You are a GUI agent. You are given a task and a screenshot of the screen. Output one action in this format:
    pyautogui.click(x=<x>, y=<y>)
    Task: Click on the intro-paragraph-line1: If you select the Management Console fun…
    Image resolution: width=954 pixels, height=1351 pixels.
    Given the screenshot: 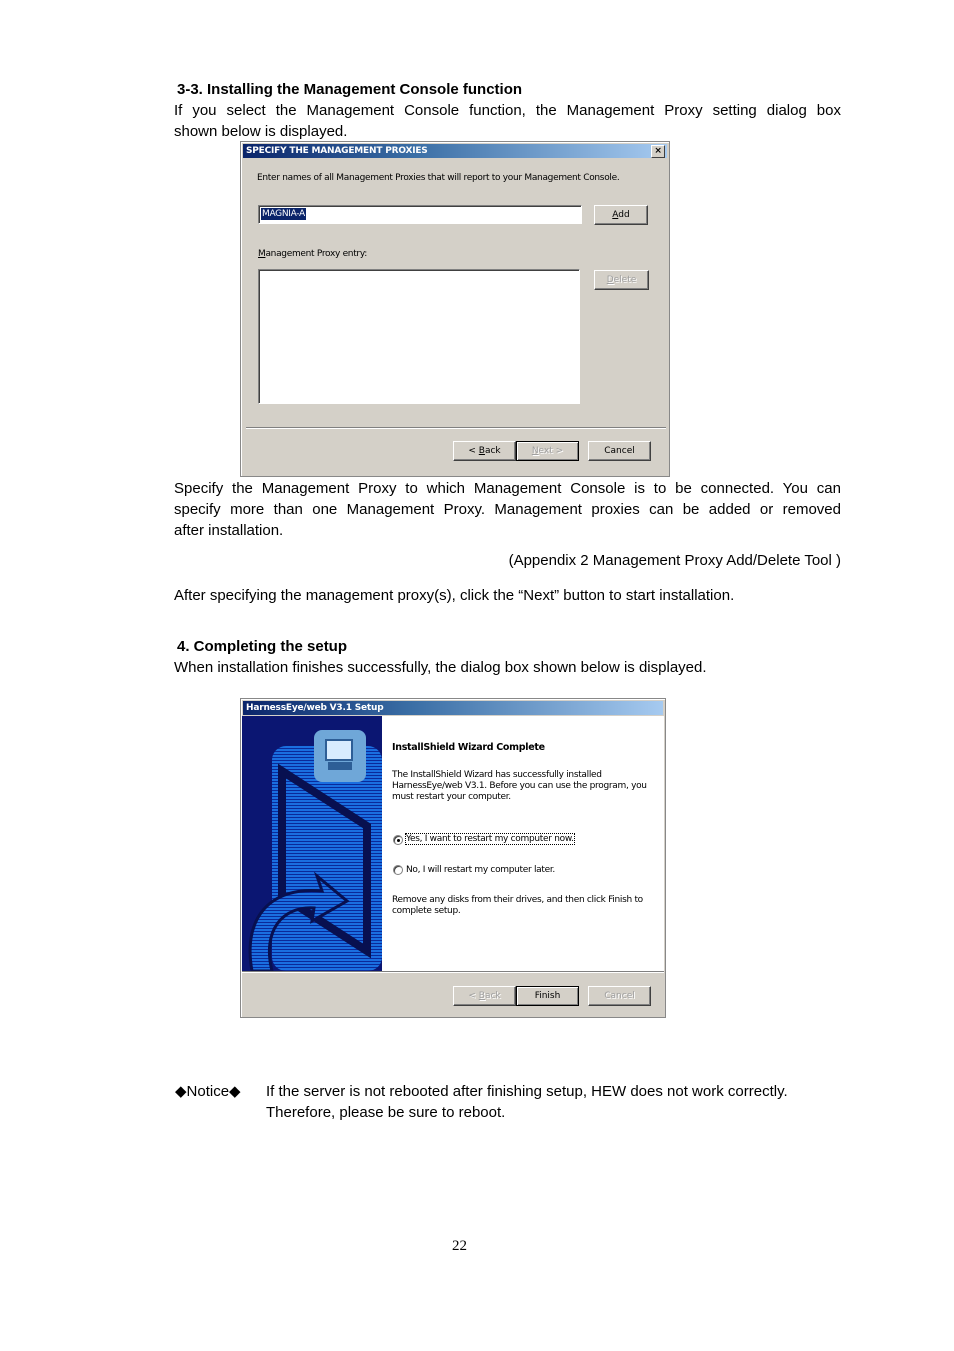 What is the action you would take?
    pyautogui.click(x=507, y=110)
    